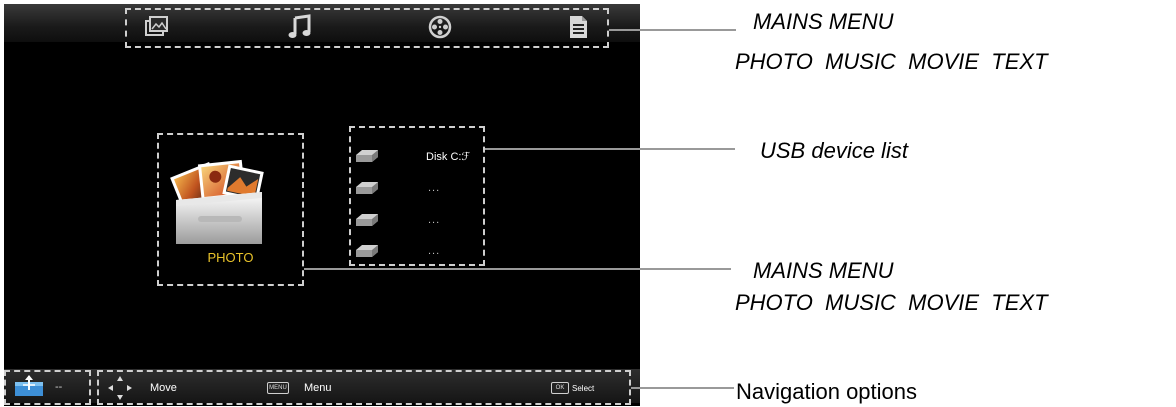 The image size is (1176, 407). Describe the element at coordinates (560, 388) in the screenshot. I see `ok-key-icon: OK` at that location.